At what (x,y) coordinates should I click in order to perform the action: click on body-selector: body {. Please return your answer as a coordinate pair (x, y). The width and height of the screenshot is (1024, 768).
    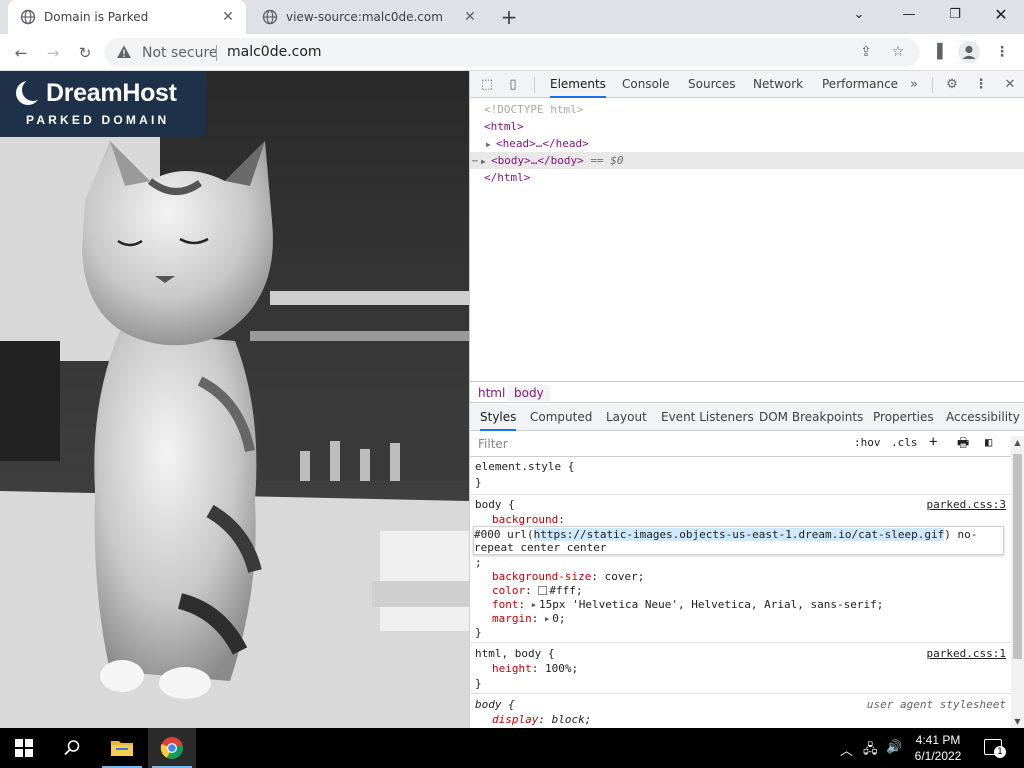
    Looking at the image, I should click on (495, 504).